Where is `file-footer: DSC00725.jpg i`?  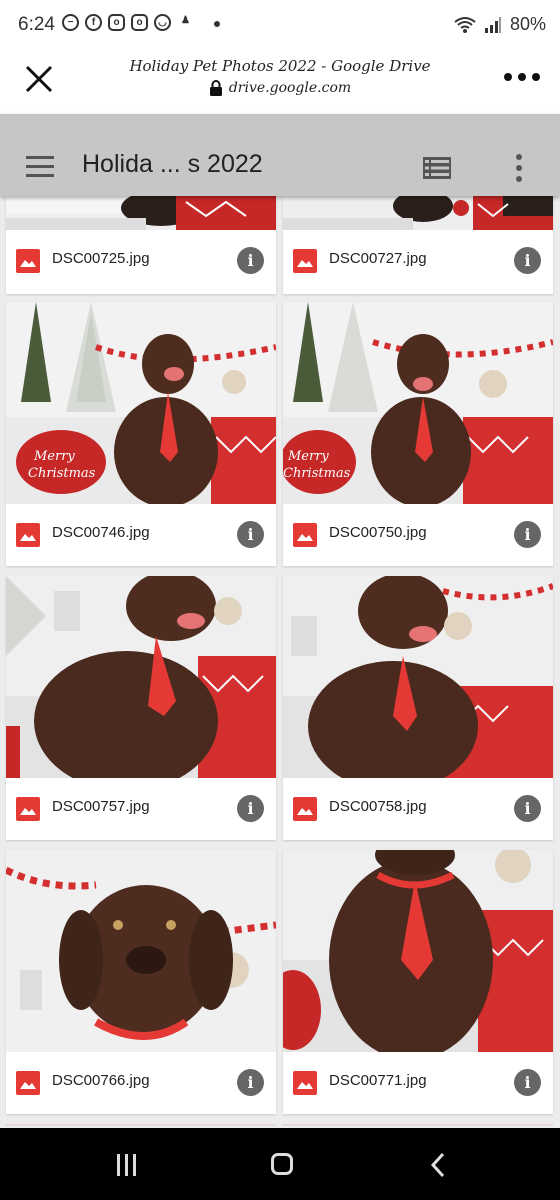 file-footer: DSC00725.jpg i is located at coordinates (141, 261).